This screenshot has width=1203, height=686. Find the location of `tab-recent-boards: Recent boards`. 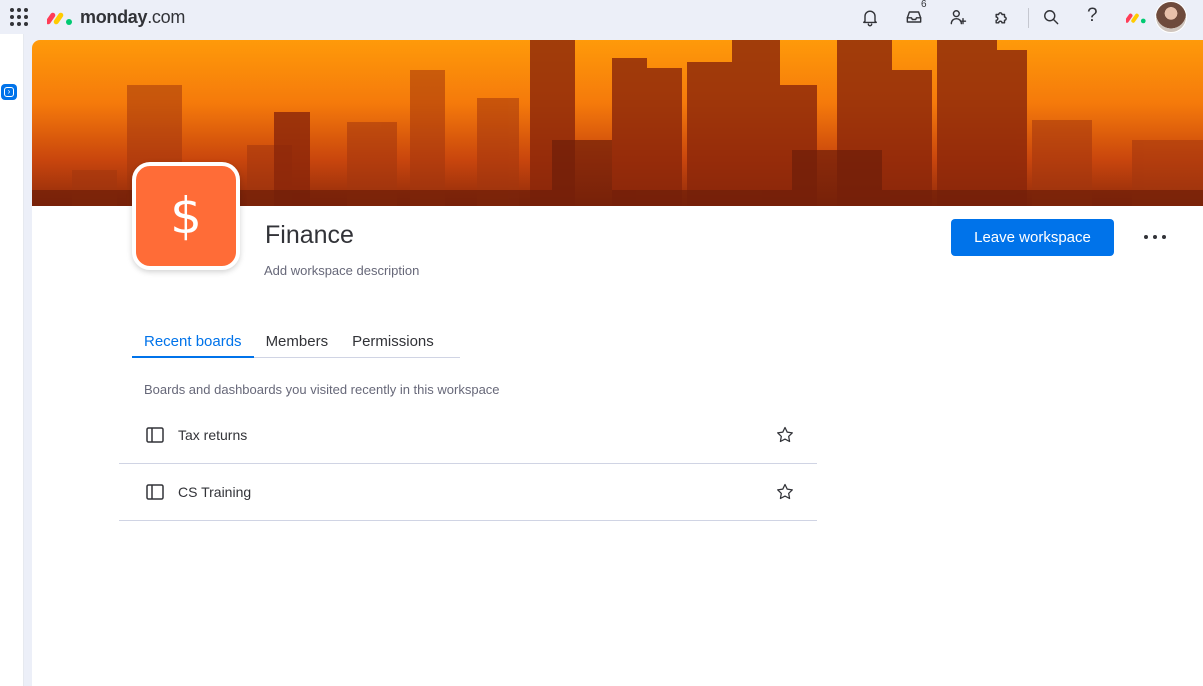

tab-recent-boards: Recent boards is located at coordinates (193, 342).